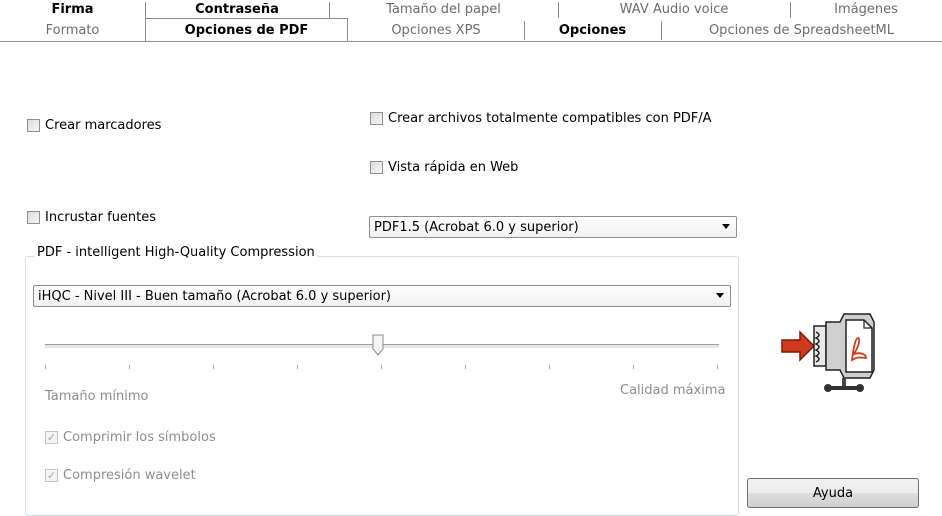 Image resolution: width=942 pixels, height=516 pixels. What do you see at coordinates (453, 167) in the screenshot?
I see `checkbox-label: Vista rápida en Web` at bounding box center [453, 167].